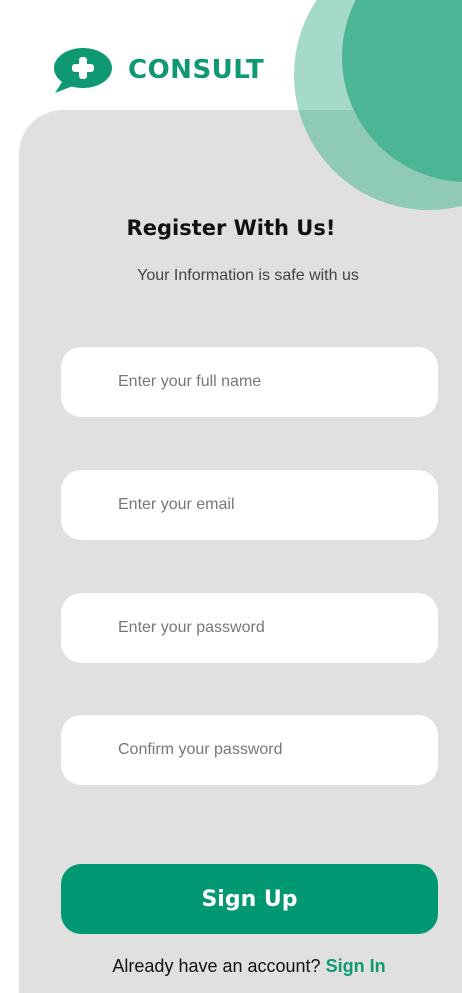 The width and height of the screenshot is (462, 993). What do you see at coordinates (83, 70) in the screenshot?
I see `medical-chat-plus-icon` at bounding box center [83, 70].